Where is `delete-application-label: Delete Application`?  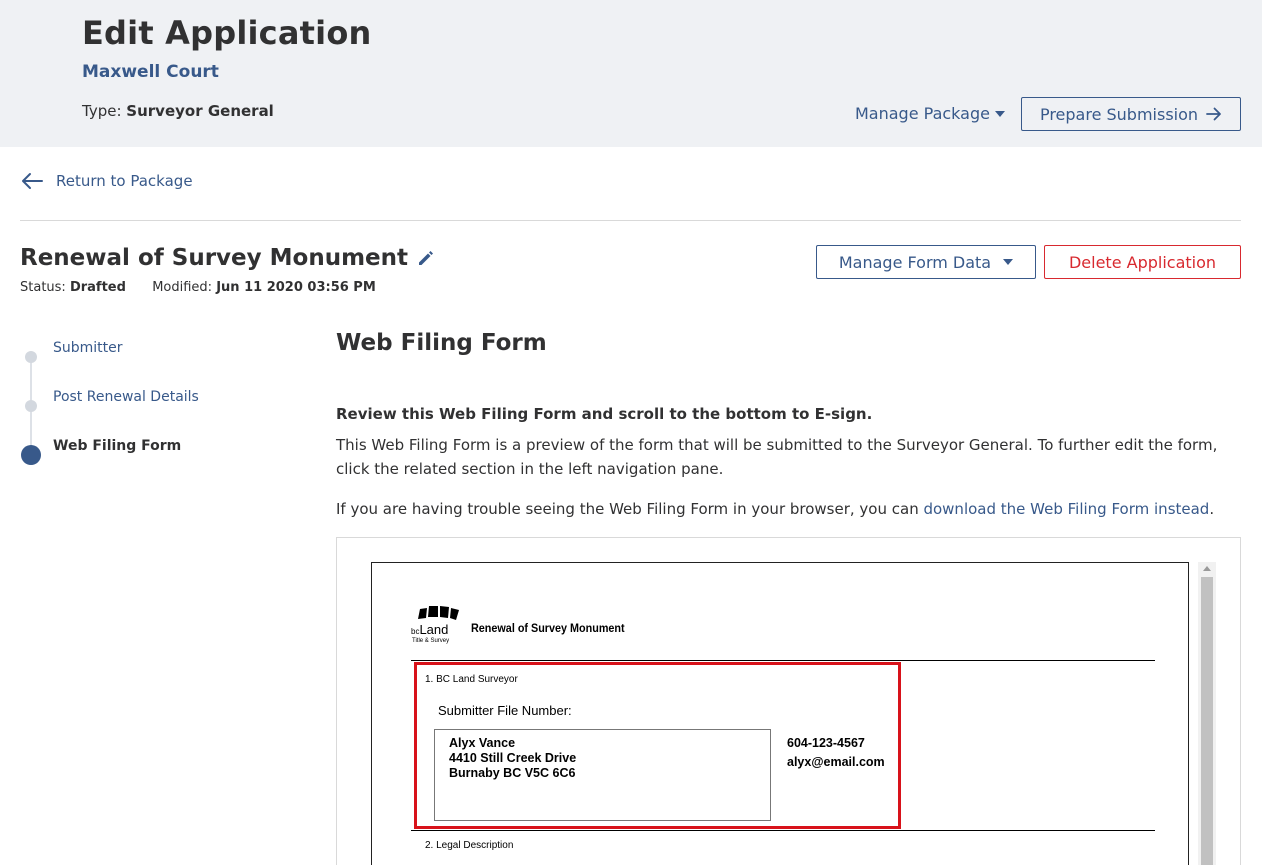 delete-application-label: Delete Application is located at coordinates (1142, 262).